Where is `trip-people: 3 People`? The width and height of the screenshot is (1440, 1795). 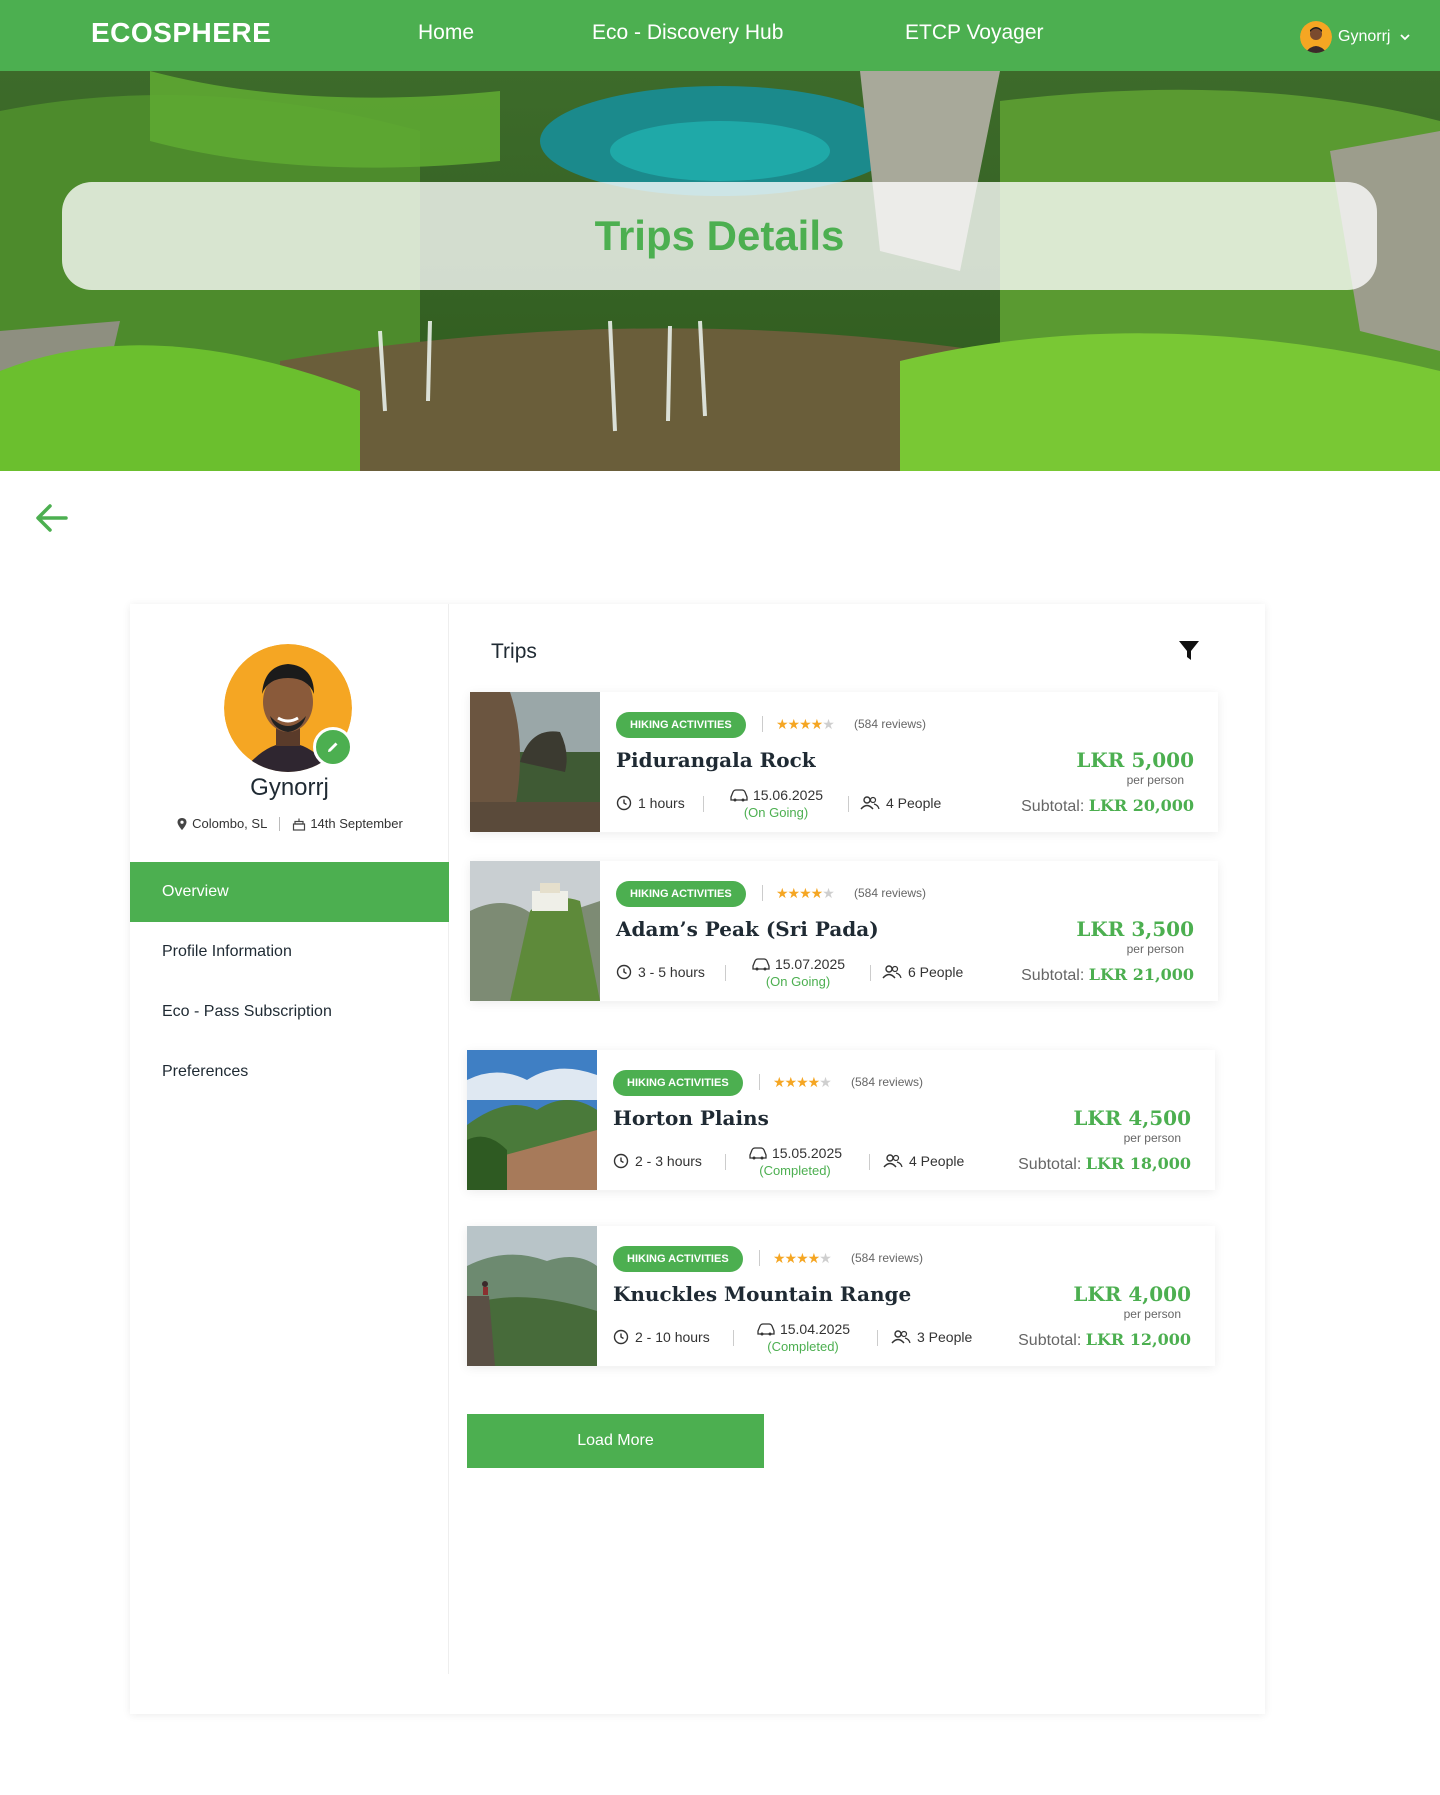
trip-people: 3 People is located at coordinates (931, 1337).